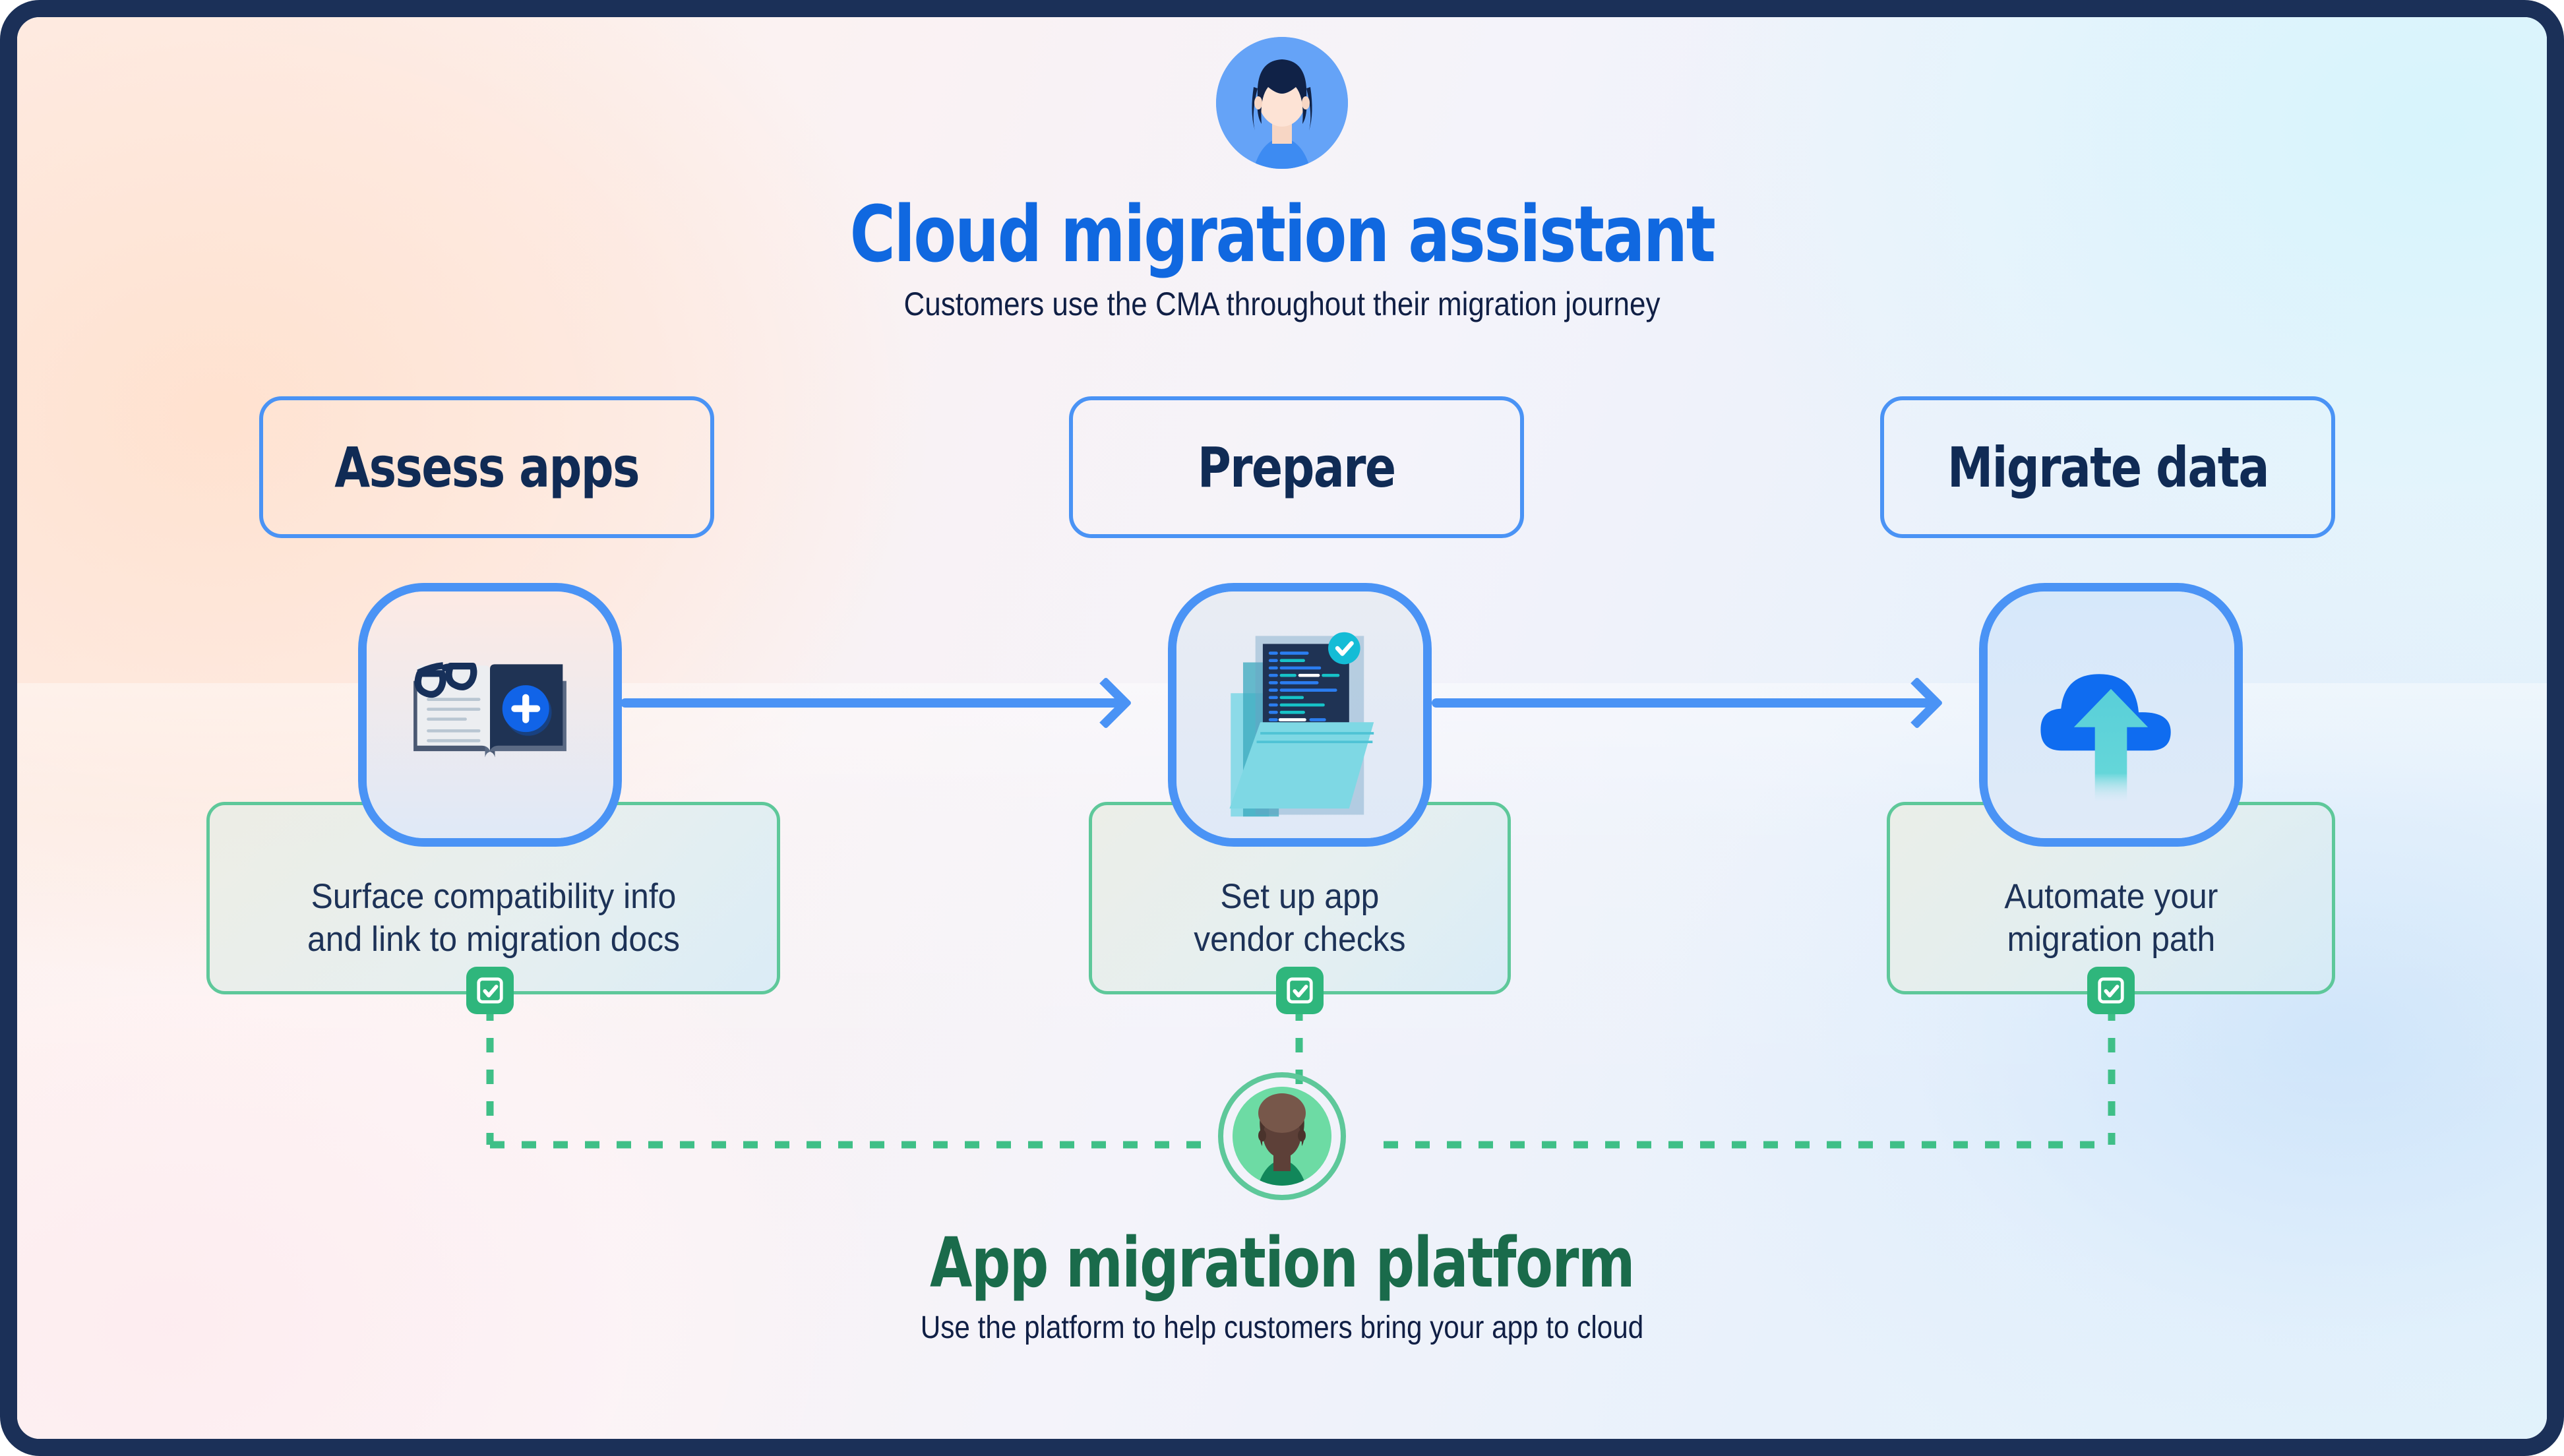  I want to click on stage-pill-migrate-data: Migrate data, so click(2107, 467).